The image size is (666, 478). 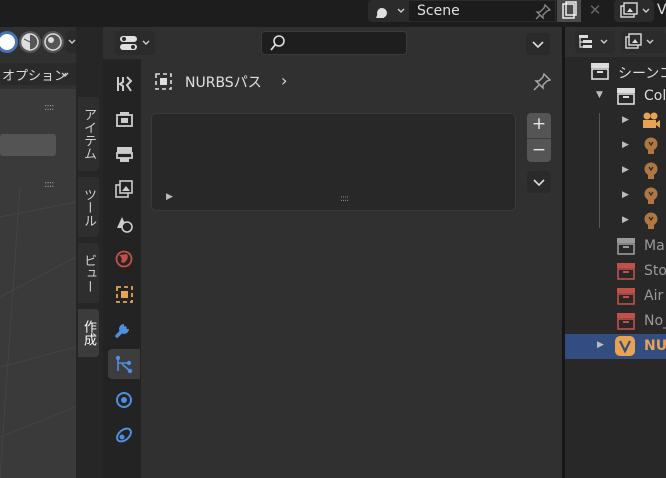 What do you see at coordinates (88, 273) in the screenshot?
I see `tab-view: ビュー` at bounding box center [88, 273].